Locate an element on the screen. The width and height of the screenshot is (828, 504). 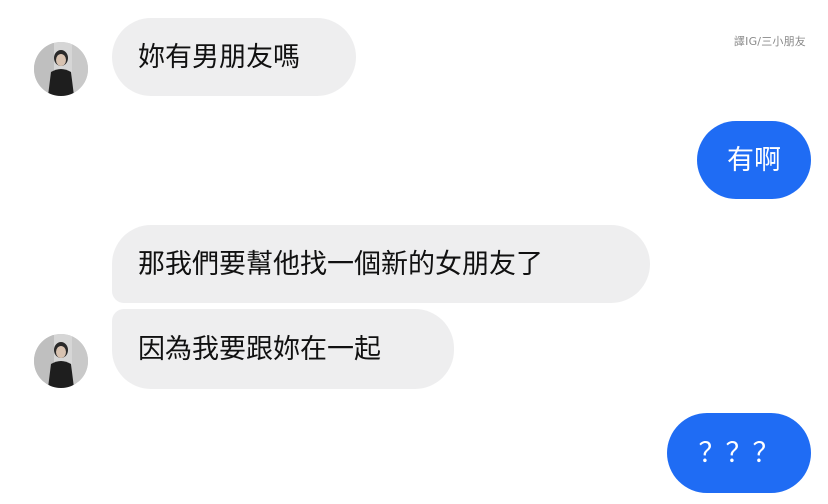
message-bubble-outgoing: 有啊 is located at coordinates (754, 160).